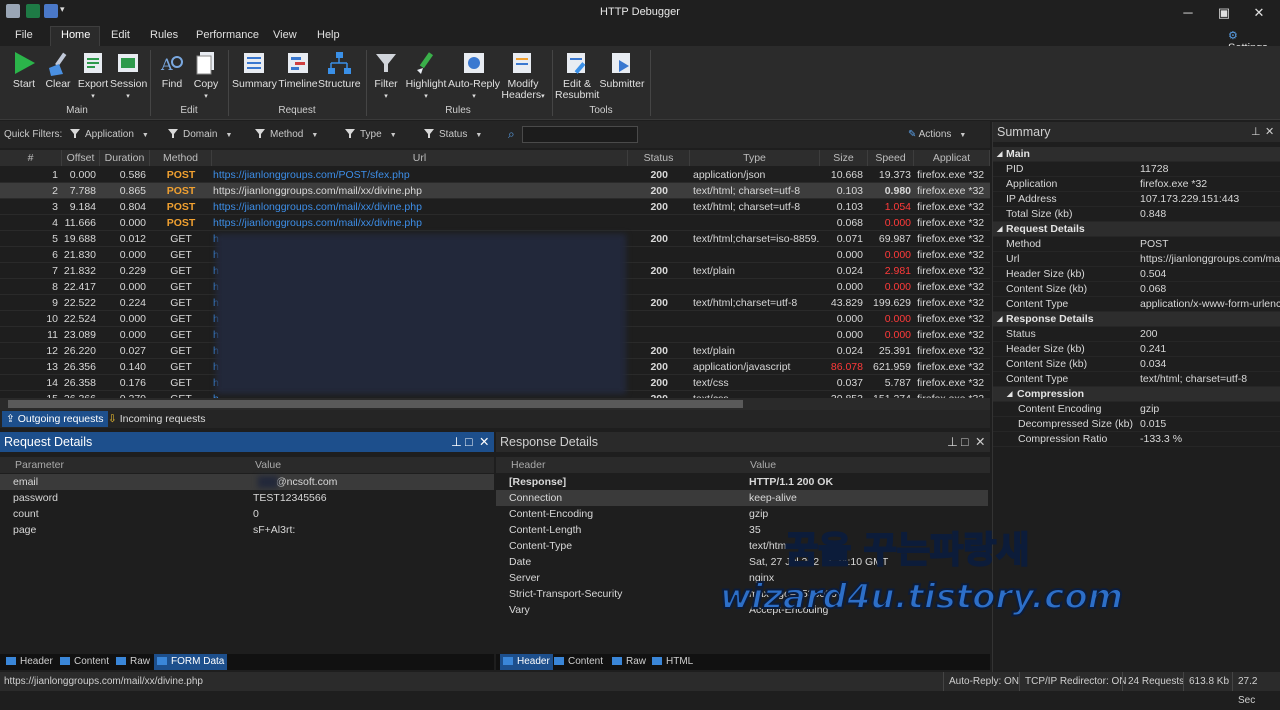  What do you see at coordinates (1136, 154) in the screenshot?
I see `summary-section: ◢ Main` at bounding box center [1136, 154].